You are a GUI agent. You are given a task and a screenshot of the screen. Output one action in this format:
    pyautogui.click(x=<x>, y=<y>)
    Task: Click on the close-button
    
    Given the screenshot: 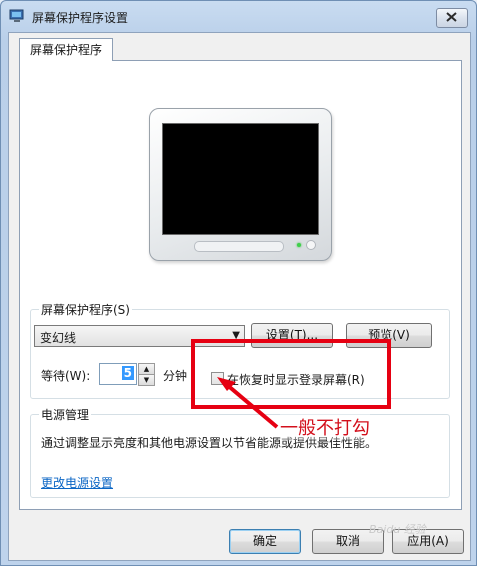 What is the action you would take?
    pyautogui.click(x=452, y=18)
    